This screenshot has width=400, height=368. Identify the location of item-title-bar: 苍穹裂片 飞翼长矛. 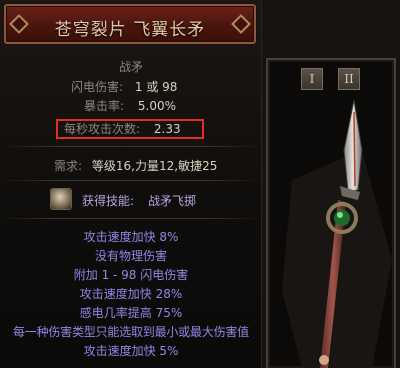
(130, 24).